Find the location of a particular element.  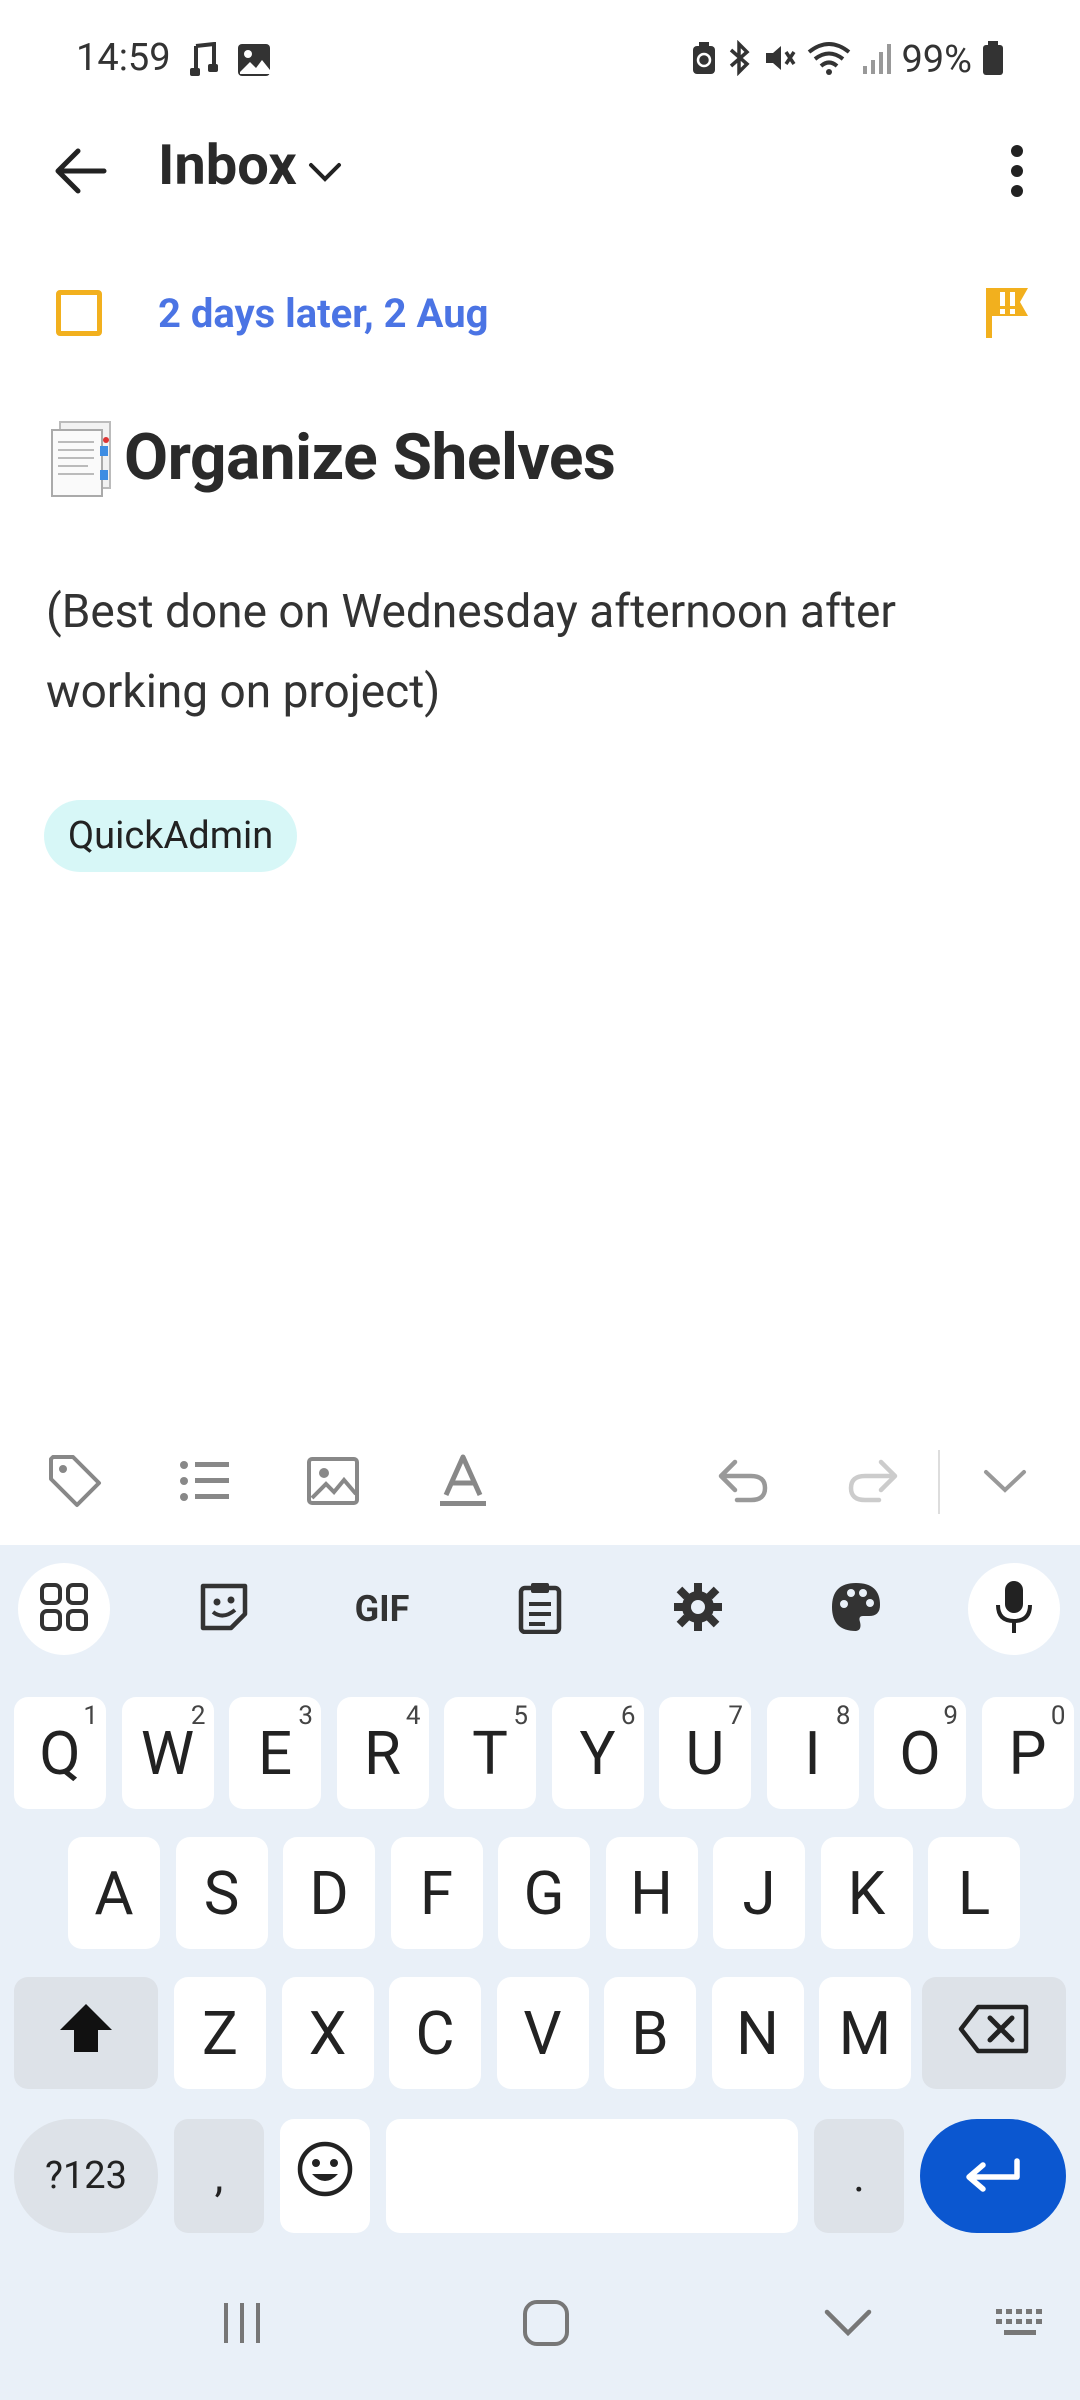

key-q: Q1 is located at coordinates (60, 1753).